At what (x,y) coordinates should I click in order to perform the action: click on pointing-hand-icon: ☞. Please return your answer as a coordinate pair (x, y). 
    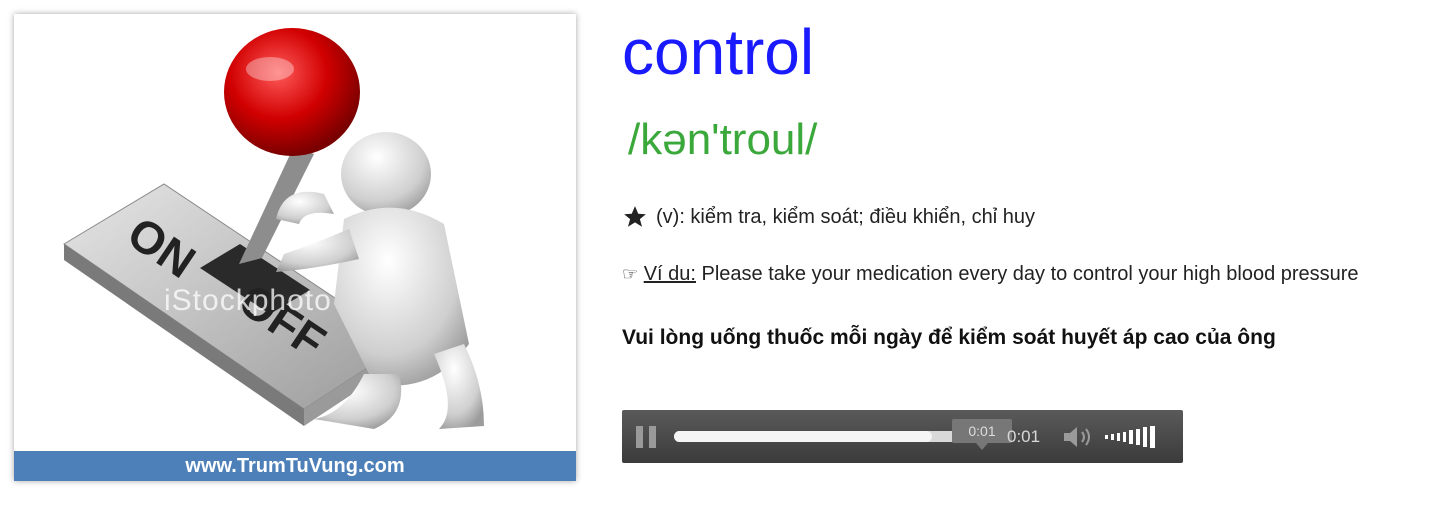
    Looking at the image, I should click on (630, 274).